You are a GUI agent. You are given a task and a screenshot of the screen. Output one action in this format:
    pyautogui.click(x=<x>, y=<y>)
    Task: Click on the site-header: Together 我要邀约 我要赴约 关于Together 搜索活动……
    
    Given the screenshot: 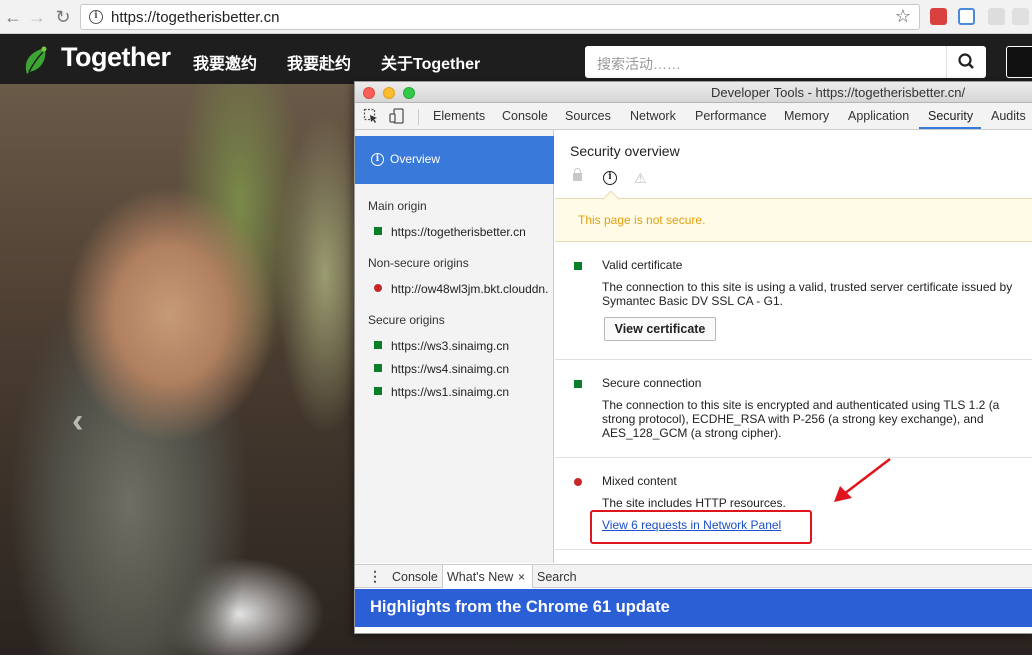 What is the action you would take?
    pyautogui.click(x=516, y=59)
    